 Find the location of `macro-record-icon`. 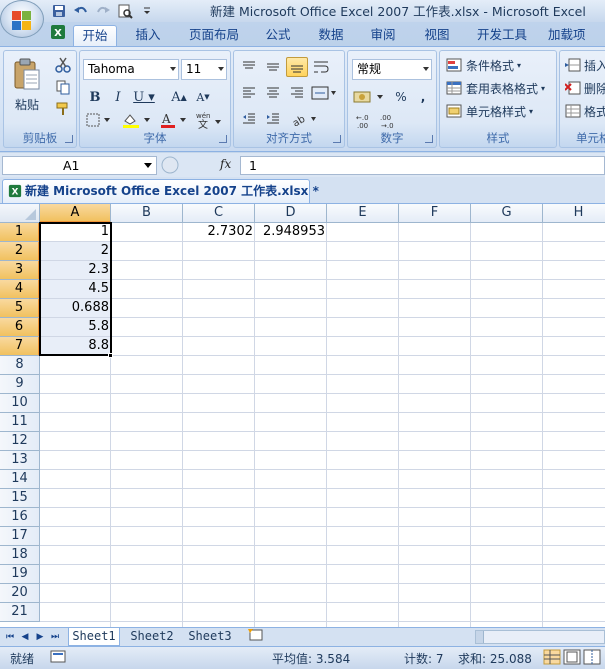

macro-record-icon is located at coordinates (58, 658).